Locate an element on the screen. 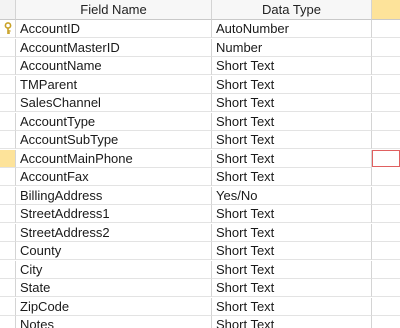 Image resolution: width=400 pixels, height=328 pixels. table-row: City Short Text is located at coordinates (200, 269).